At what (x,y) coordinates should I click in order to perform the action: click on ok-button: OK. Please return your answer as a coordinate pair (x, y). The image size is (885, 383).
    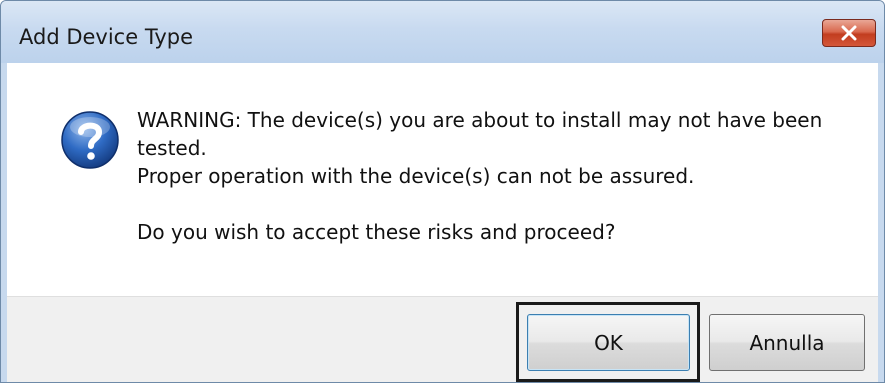
    Looking at the image, I should click on (608, 342).